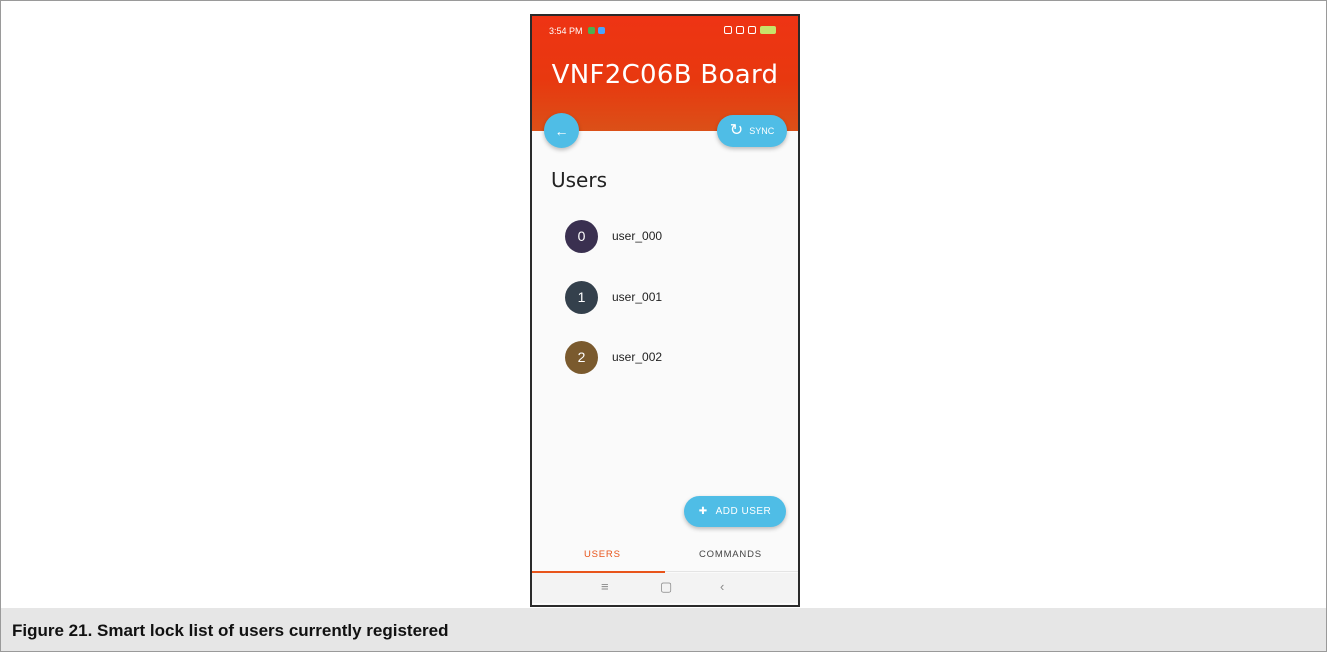 This screenshot has width=1327, height=652. Describe the element at coordinates (731, 571) in the screenshot. I see `tab-divider` at that location.